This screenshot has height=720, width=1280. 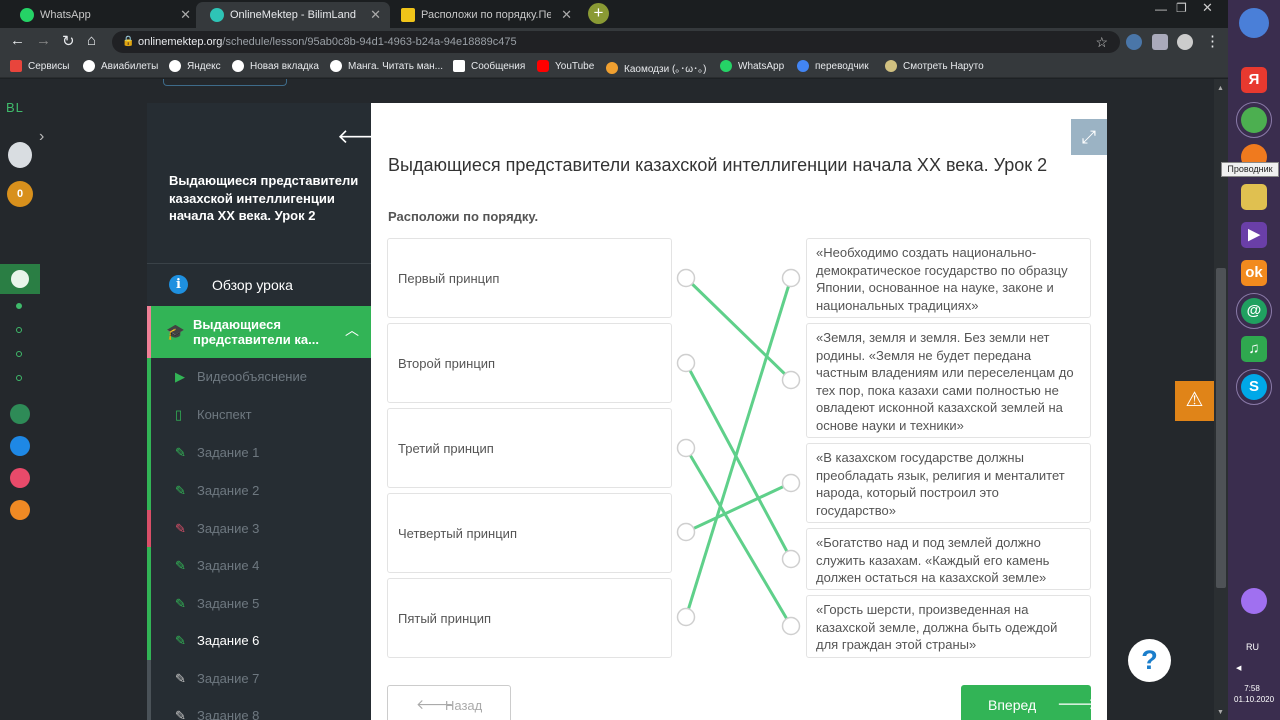 I want to click on chrome-icon, so click(x=1254, y=120).